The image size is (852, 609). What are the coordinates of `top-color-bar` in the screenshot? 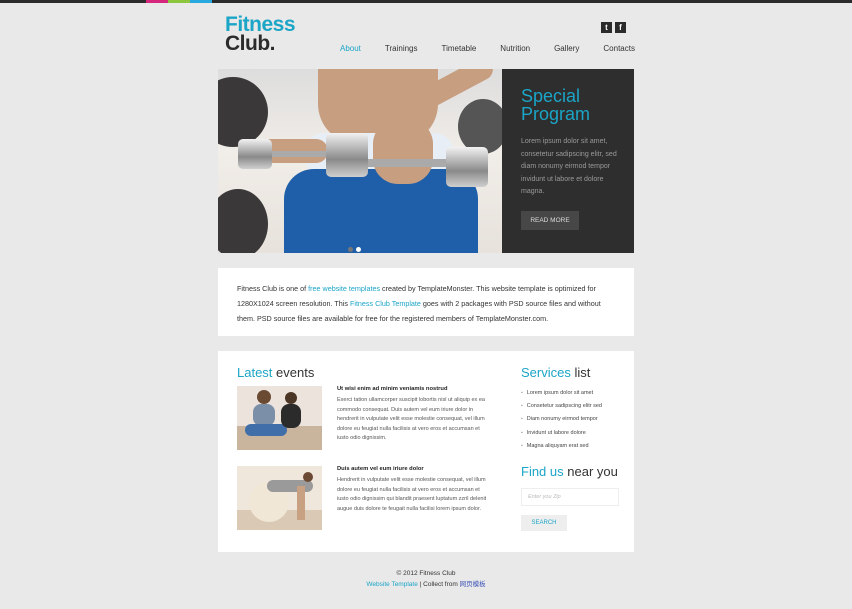 It's located at (426, 1).